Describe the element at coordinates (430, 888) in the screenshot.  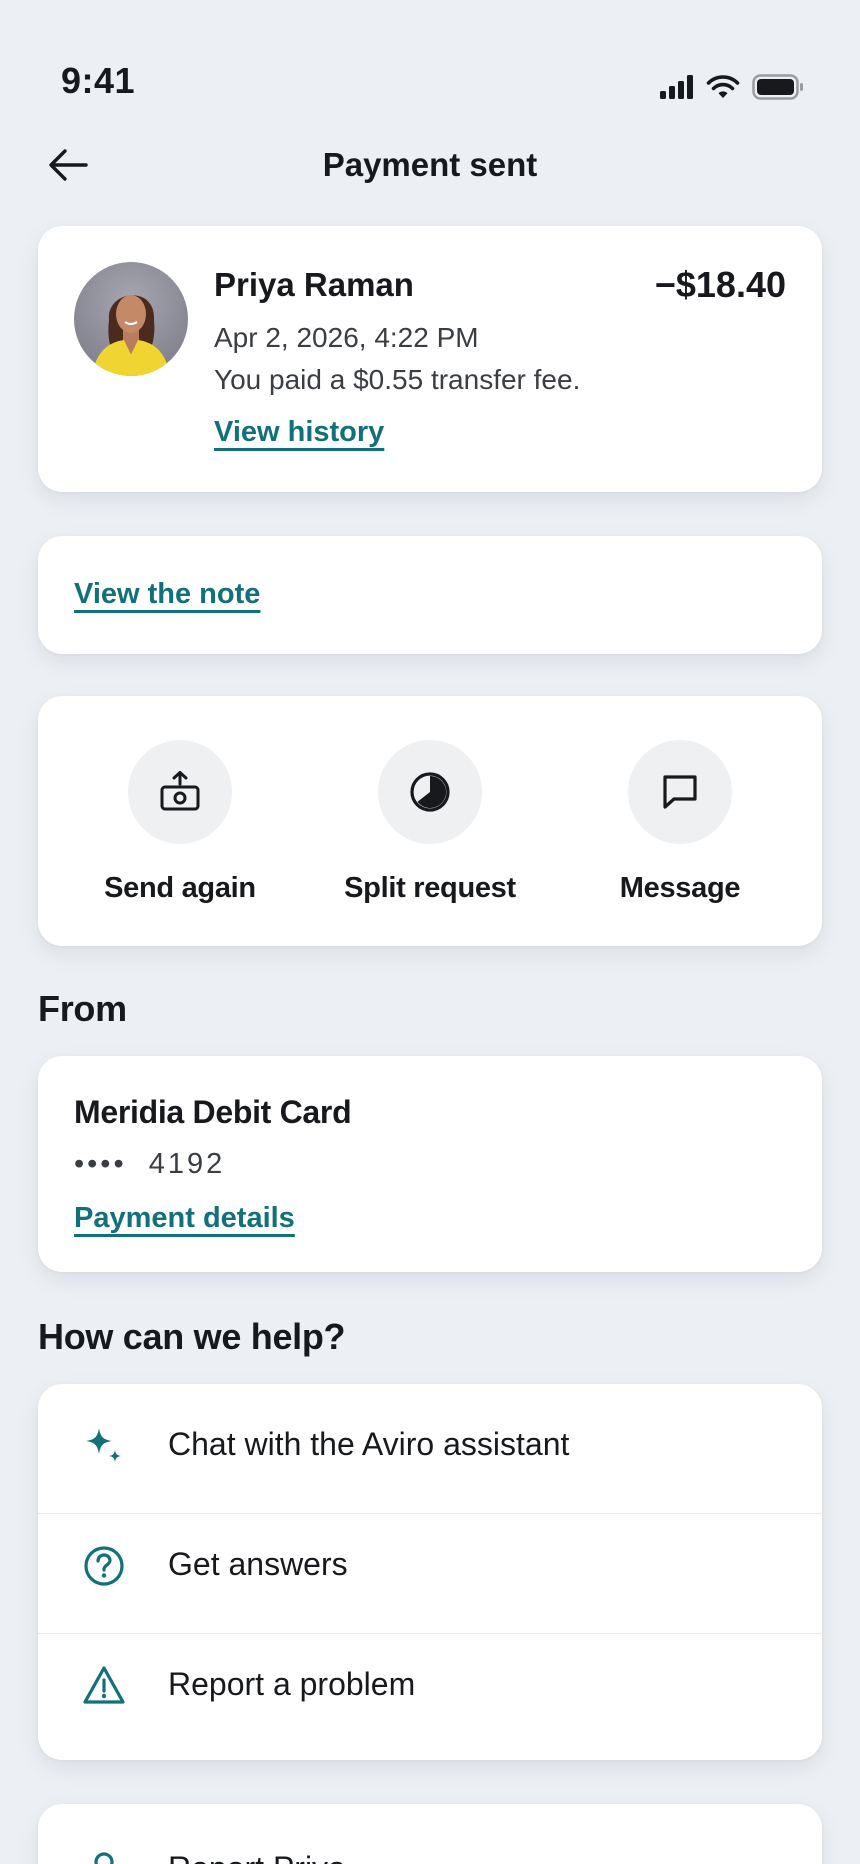
I see `split-request-label: Split request` at that location.